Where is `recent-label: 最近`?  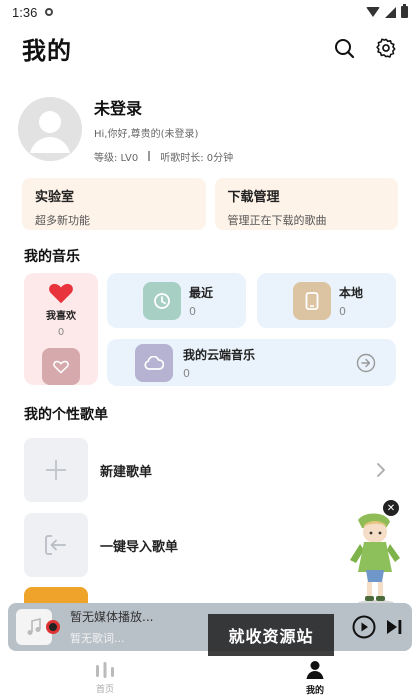 recent-label: 最近 is located at coordinates (201, 292).